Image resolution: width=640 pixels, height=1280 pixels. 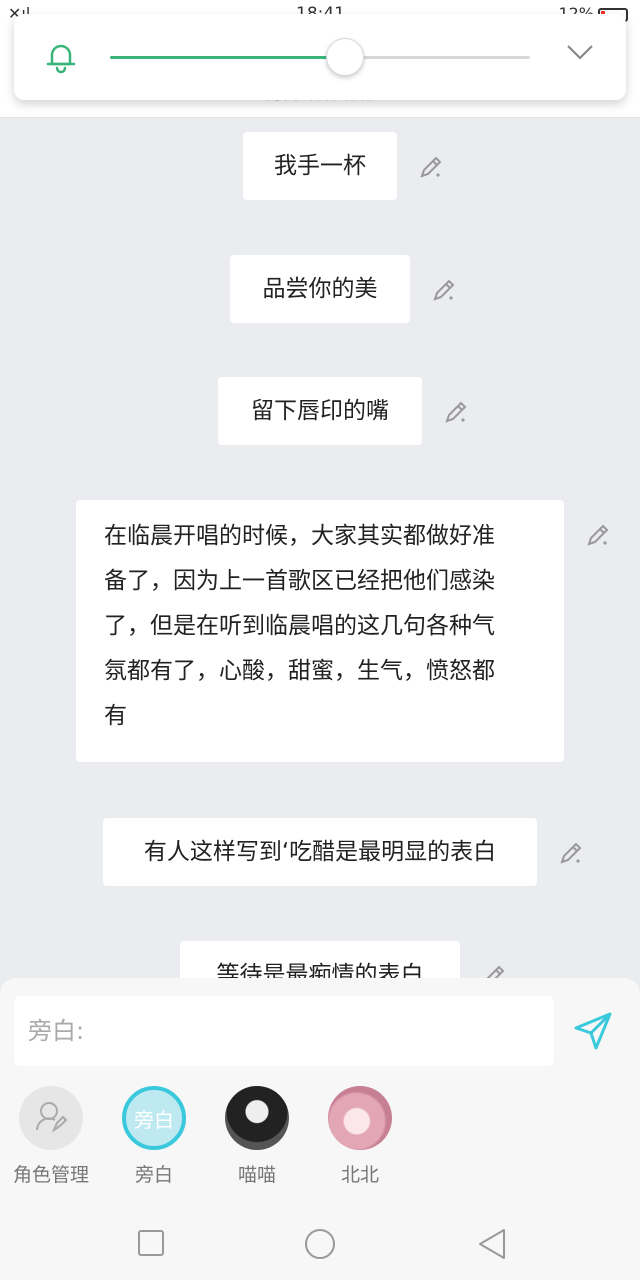 What do you see at coordinates (299, 536) in the screenshot?
I see `message-line: 在临晨开唱的时候，大家其实都做好准` at bounding box center [299, 536].